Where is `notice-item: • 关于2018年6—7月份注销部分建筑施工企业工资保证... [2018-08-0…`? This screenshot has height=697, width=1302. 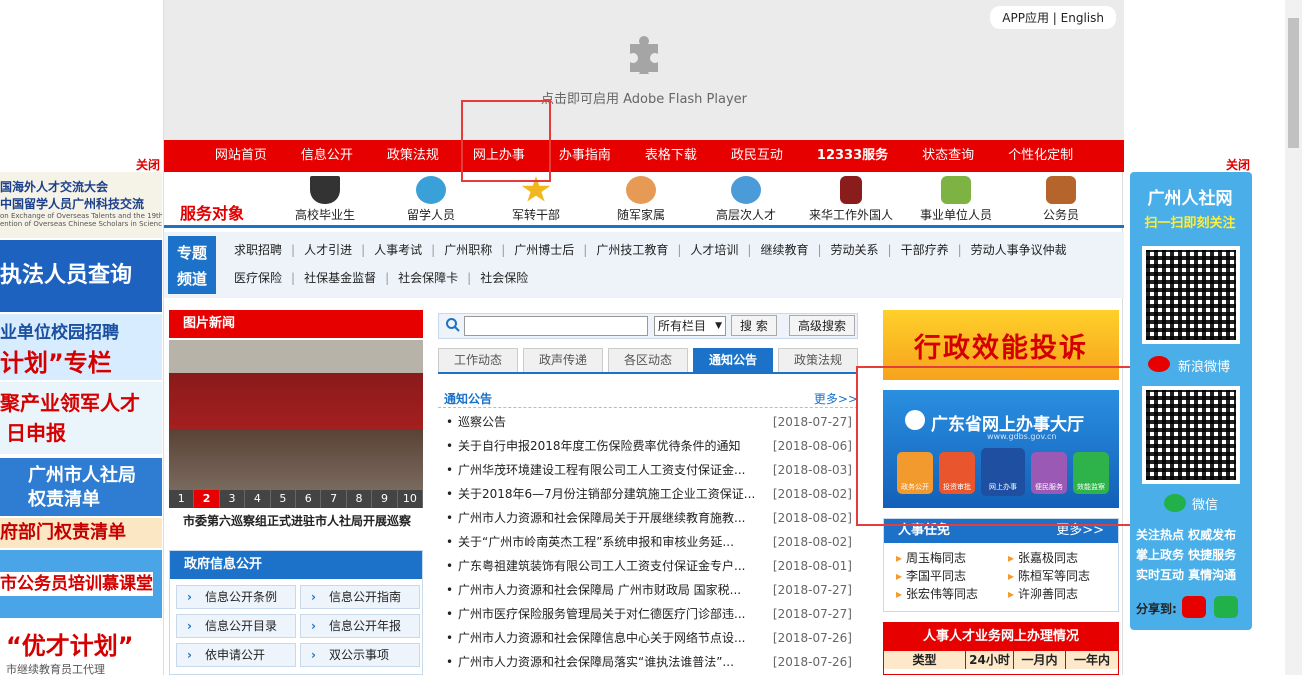
notice-item: • 关于2018年6—7月份注销部分建筑施工企业工资保证... [2018-08-0… is located at coordinates (648, 494).